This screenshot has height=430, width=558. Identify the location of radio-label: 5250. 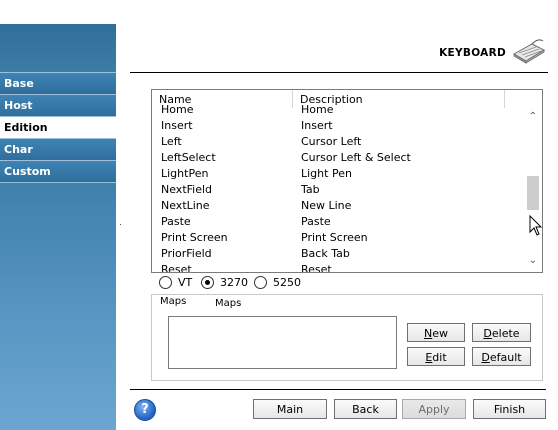
(287, 282).